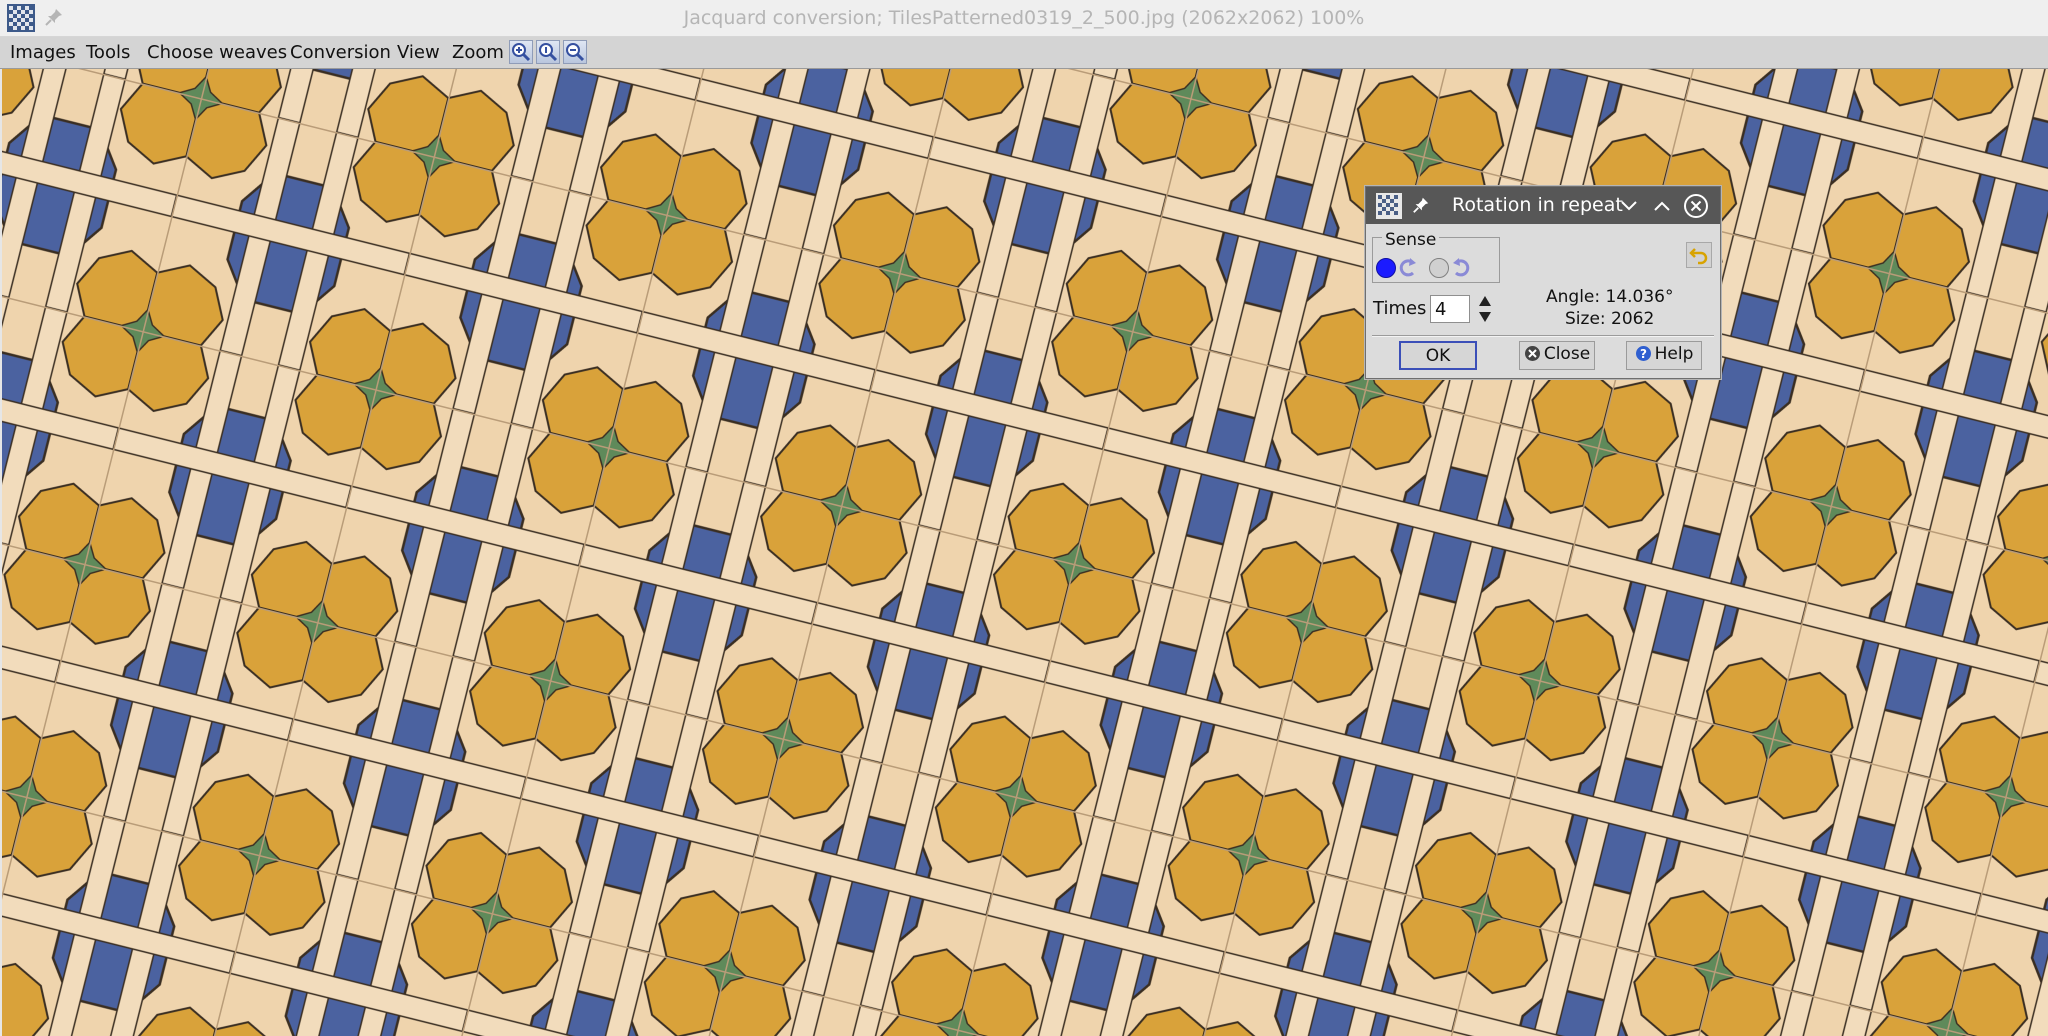  What do you see at coordinates (1610, 319) in the screenshot?
I see `size-readout: Size: 2062` at bounding box center [1610, 319].